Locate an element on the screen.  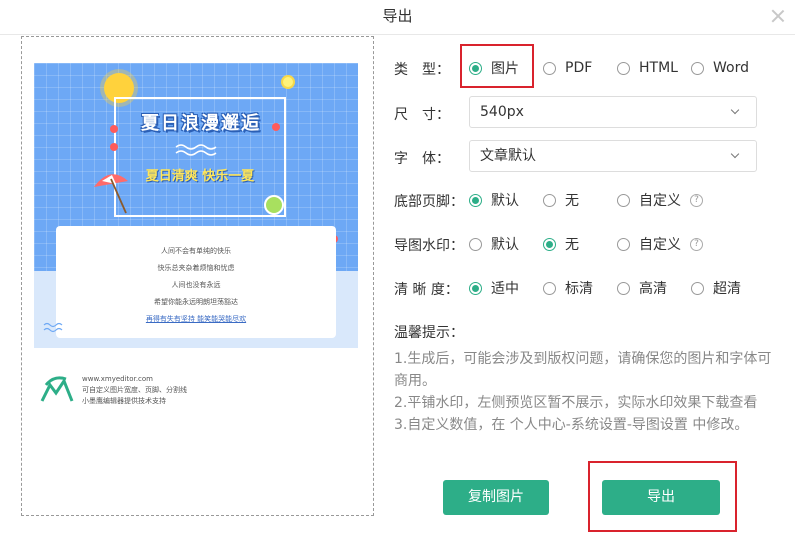
tip-item: 3.自定义数值，在 个人中心-系统设置-导图设置 中修改。 is located at coordinates (571, 425).